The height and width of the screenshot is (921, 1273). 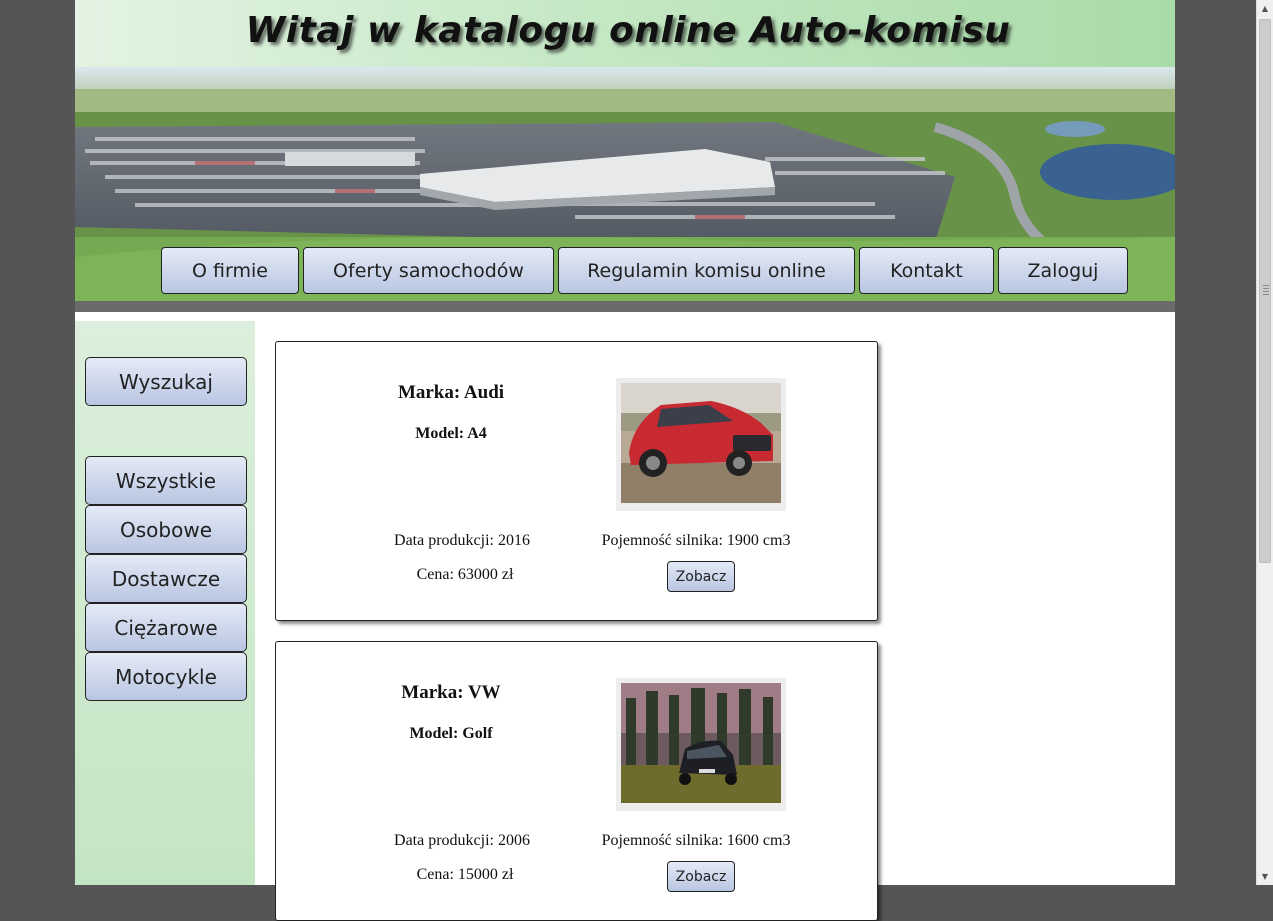 I want to click on car-price: Cena: 15000 zł, so click(x=465, y=874).